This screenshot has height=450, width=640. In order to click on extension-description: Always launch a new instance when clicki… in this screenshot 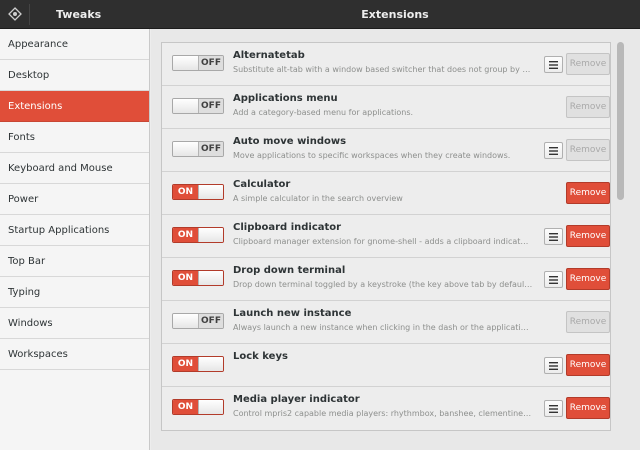, I will do `click(383, 327)`.